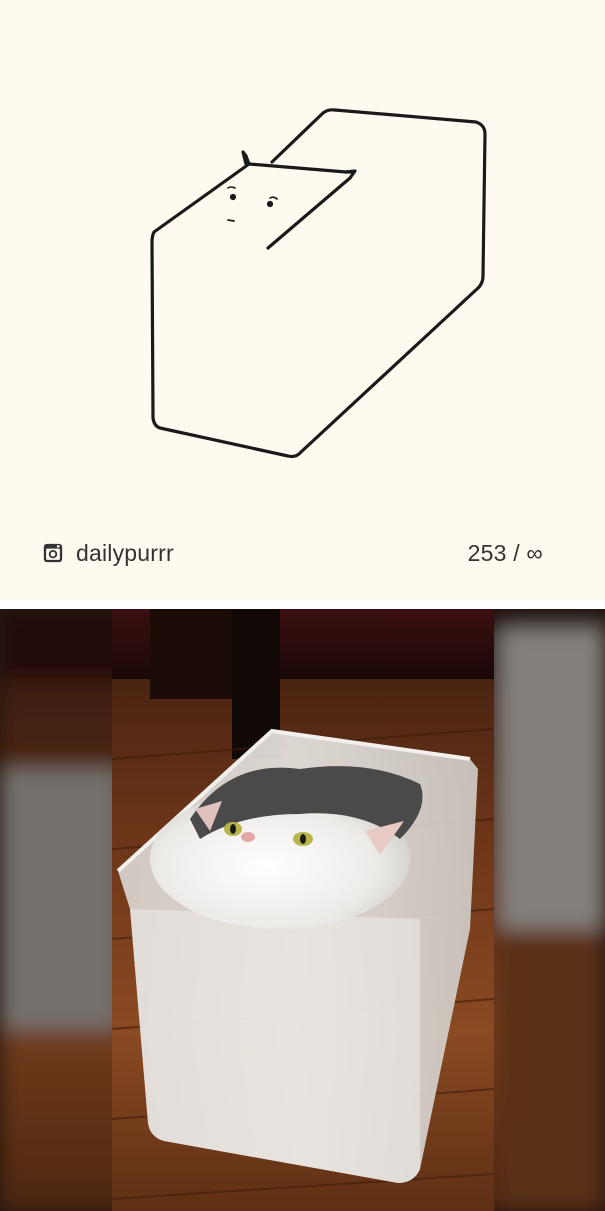 Image resolution: width=605 pixels, height=1211 pixels. I want to click on drawing-counter: 253 / ∞, so click(505, 552).